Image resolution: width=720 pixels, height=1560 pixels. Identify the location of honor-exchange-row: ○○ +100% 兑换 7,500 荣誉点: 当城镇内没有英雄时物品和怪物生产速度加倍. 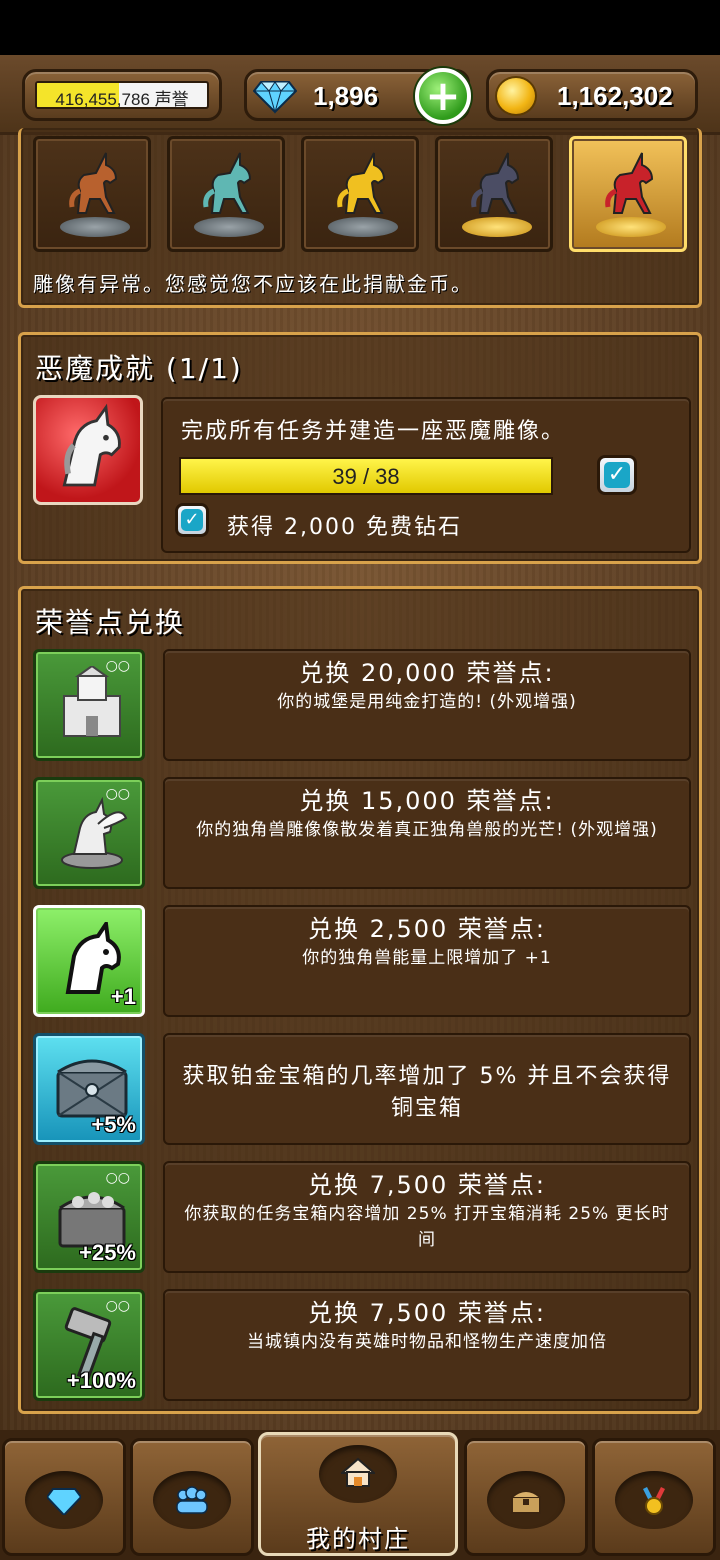
(363, 1345).